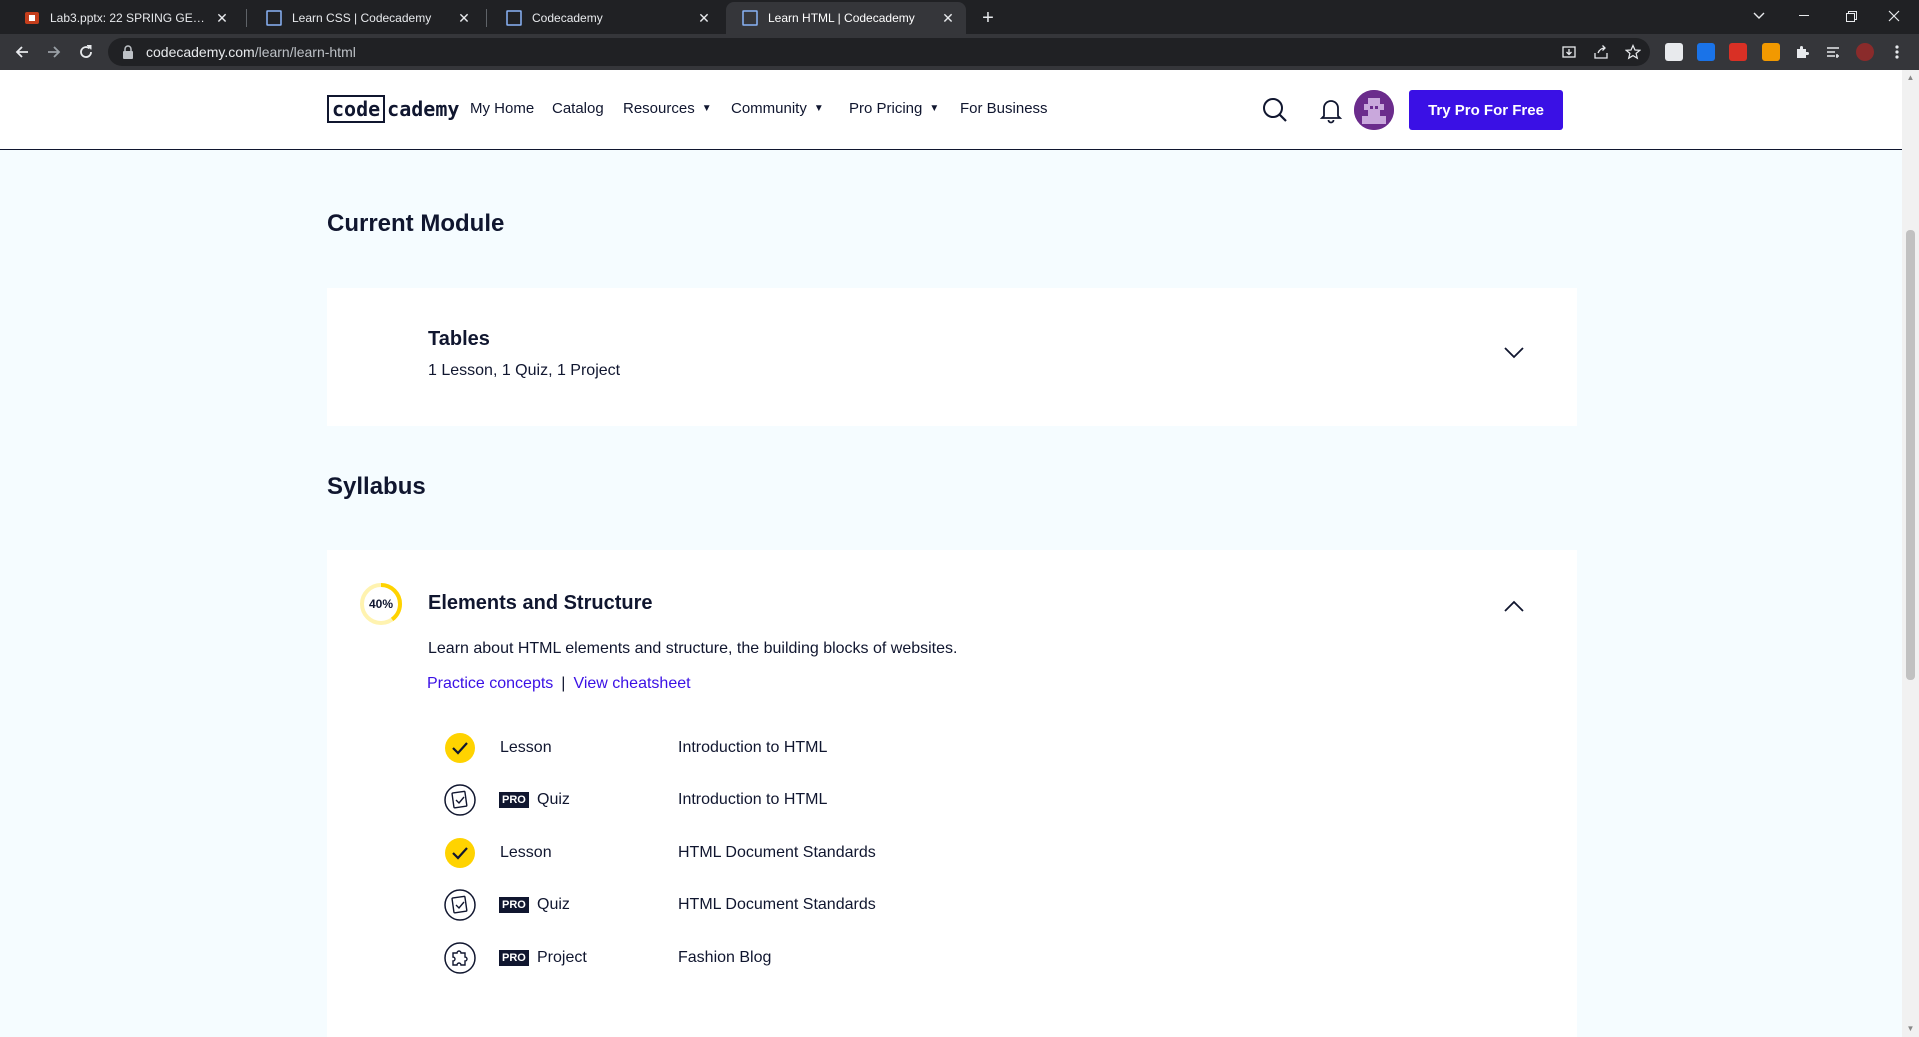  I want to click on url-host: codecademy.com, so click(200, 52).